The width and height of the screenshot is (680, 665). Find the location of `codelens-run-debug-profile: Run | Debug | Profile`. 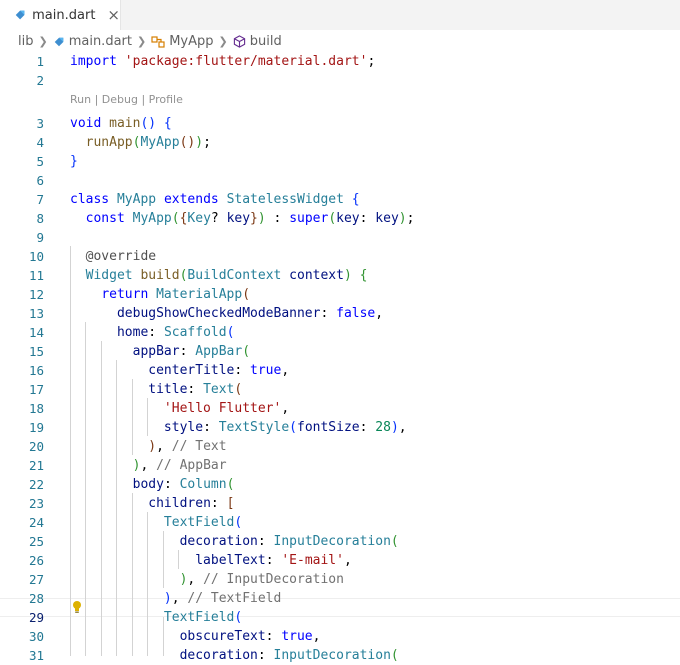

codelens-run-debug-profile: Run | Debug | Profile is located at coordinates (126, 99).